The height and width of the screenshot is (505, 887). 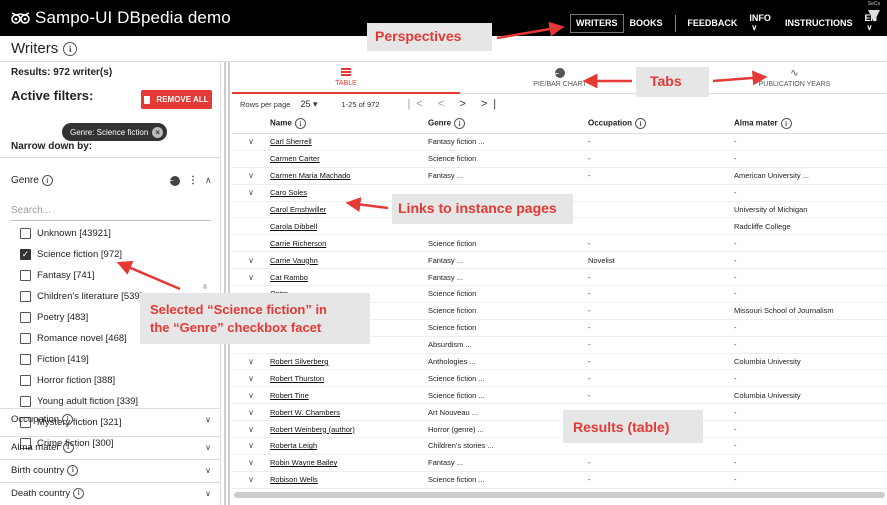 I want to click on prev-page-icon: <, so click(x=444, y=104).